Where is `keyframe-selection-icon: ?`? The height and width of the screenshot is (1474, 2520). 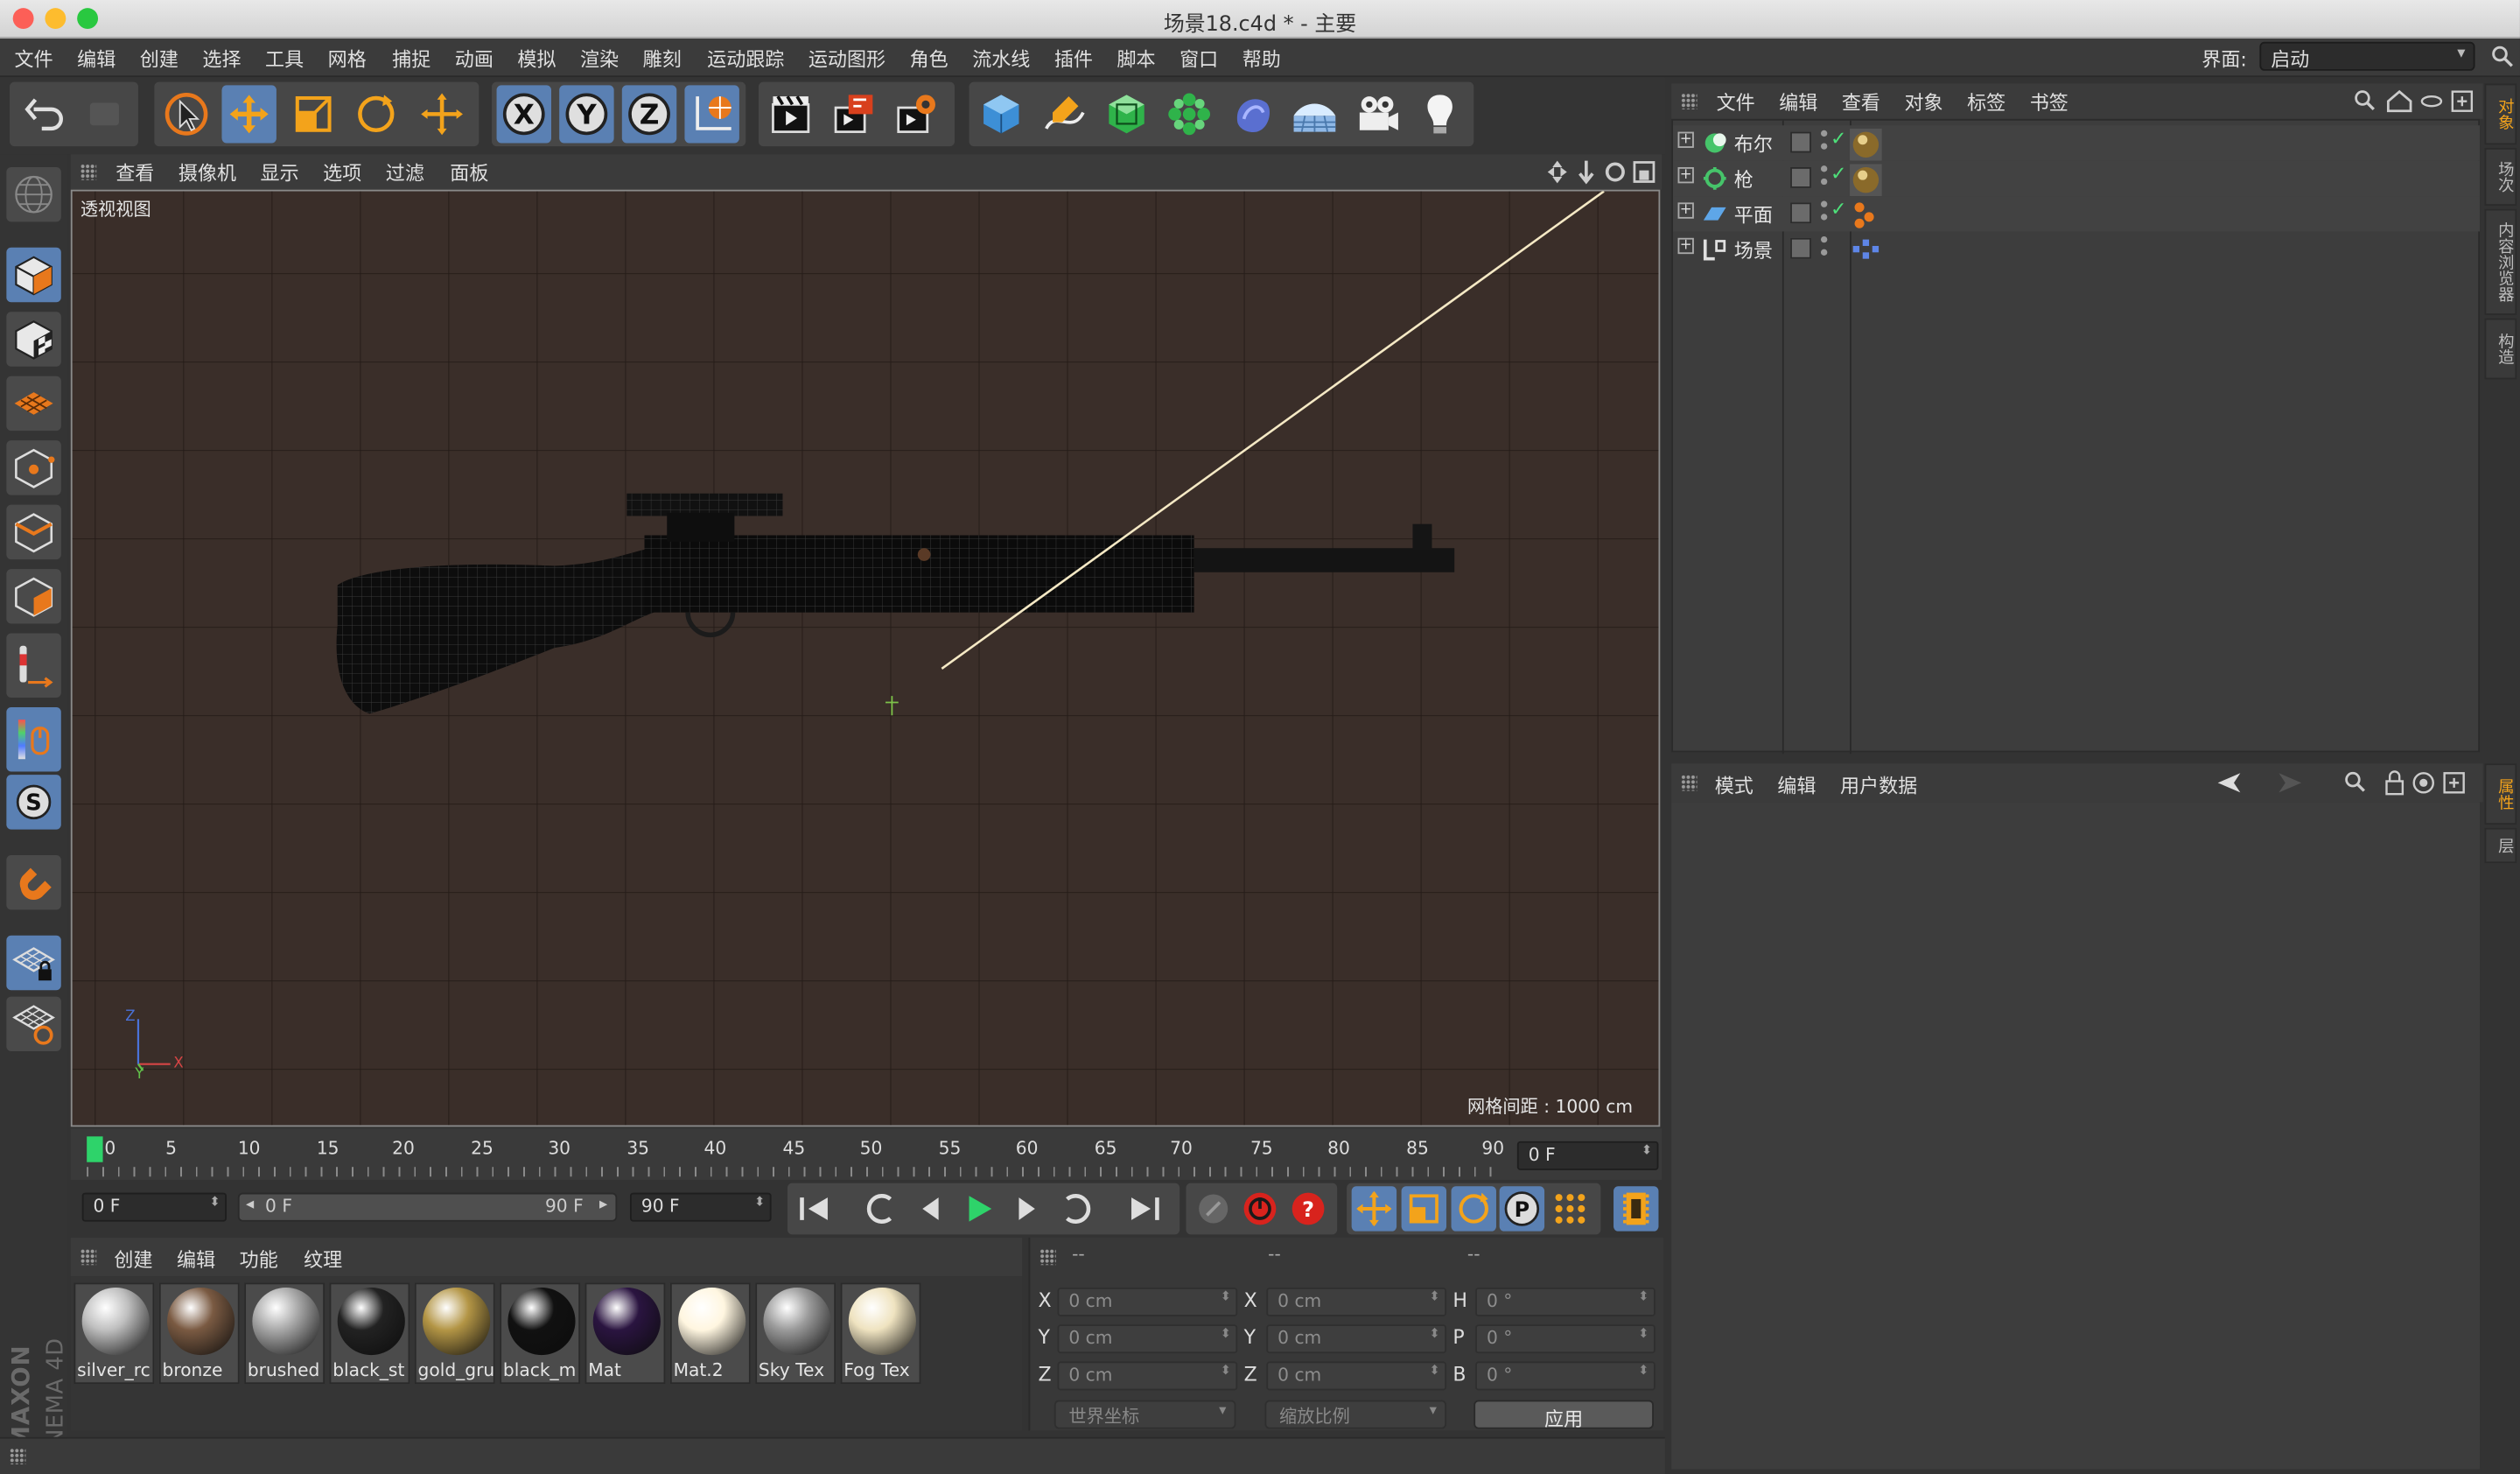
keyframe-selection-icon: ? is located at coordinates (1307, 1208).